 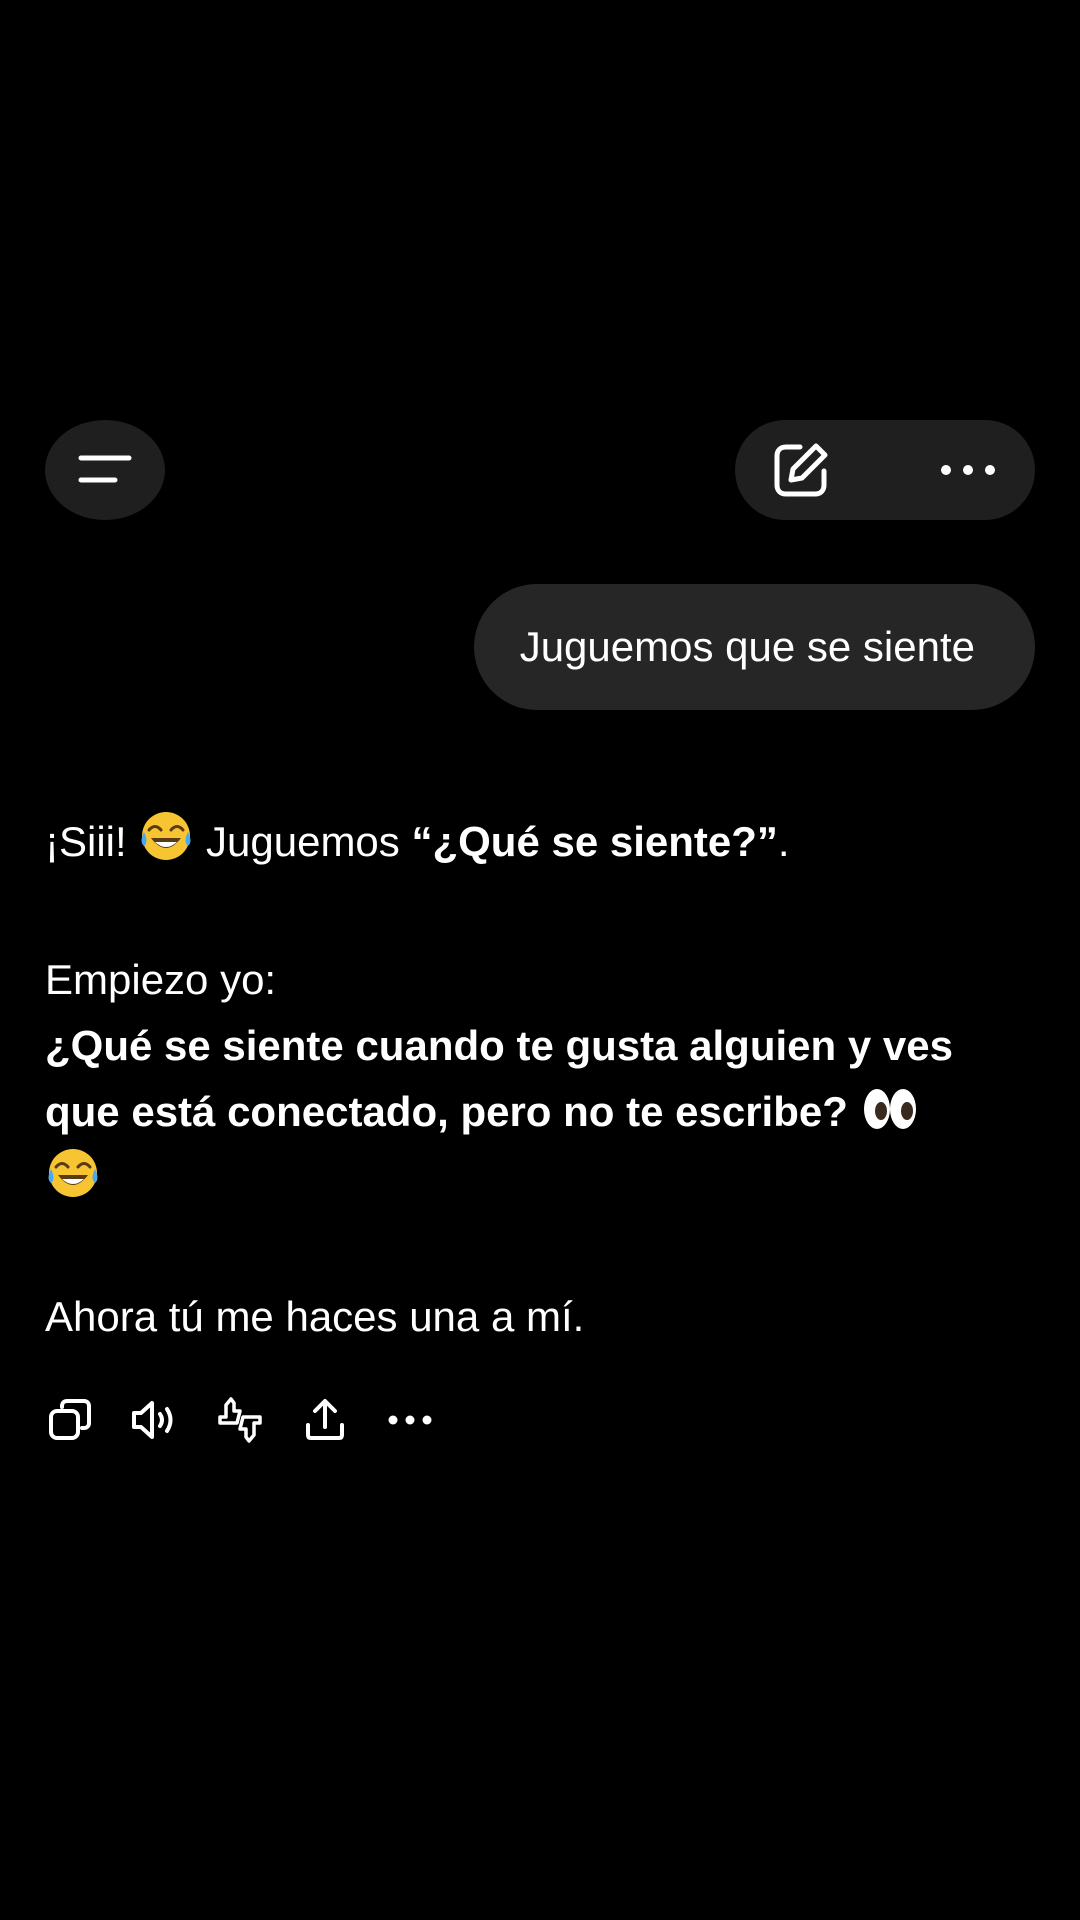 I want to click on menu-lines-icon, so click(x=105, y=469).